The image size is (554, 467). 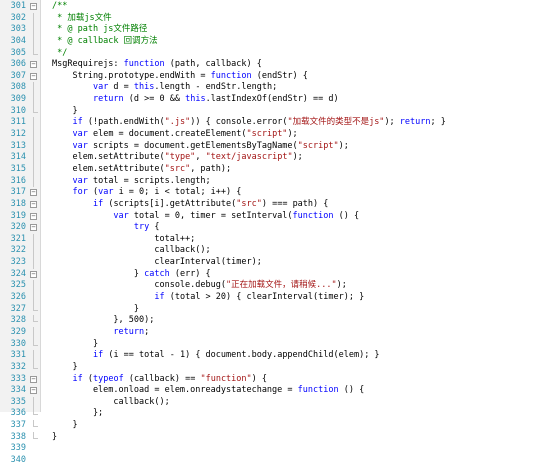 What do you see at coordinates (108, 99) in the screenshot?
I see `code-token: return` at bounding box center [108, 99].